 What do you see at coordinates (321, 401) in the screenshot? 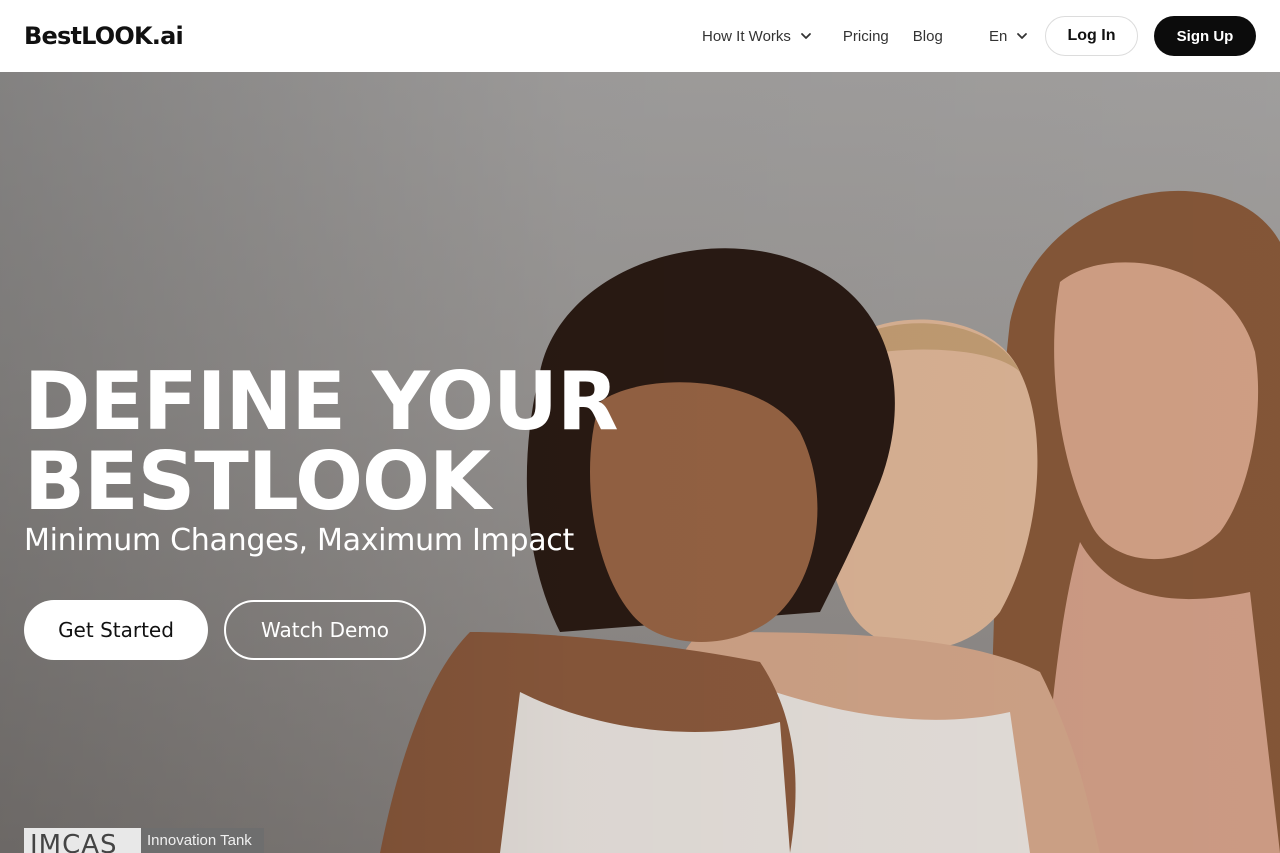
I see `hero-title-line-1: DEFINE YOUR` at bounding box center [321, 401].